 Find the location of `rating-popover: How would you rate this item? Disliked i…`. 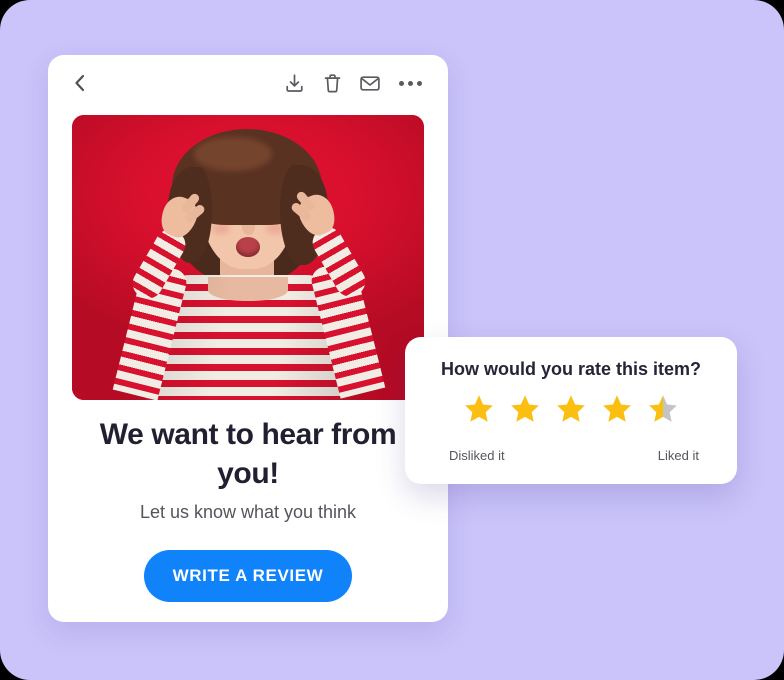

rating-popover: How would you rate this item? Disliked i… is located at coordinates (571, 410).